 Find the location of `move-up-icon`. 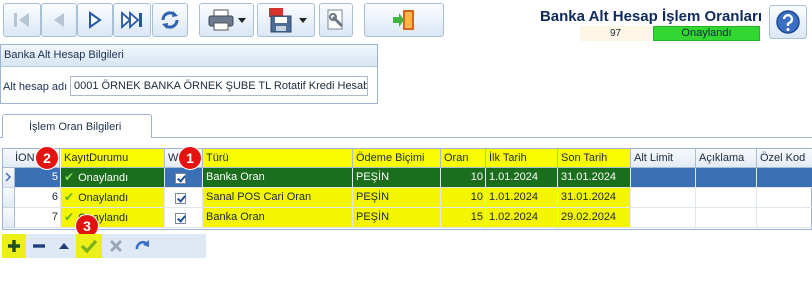

move-up-icon is located at coordinates (64, 246).